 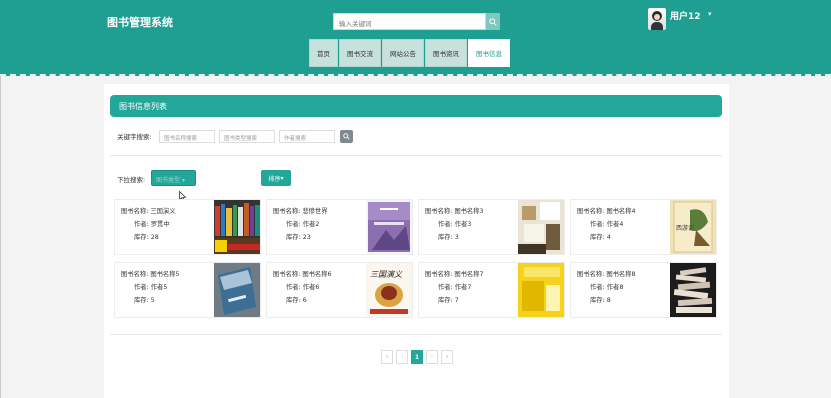 What do you see at coordinates (469, 211) in the screenshot?
I see `book-name: 图书名称3` at bounding box center [469, 211].